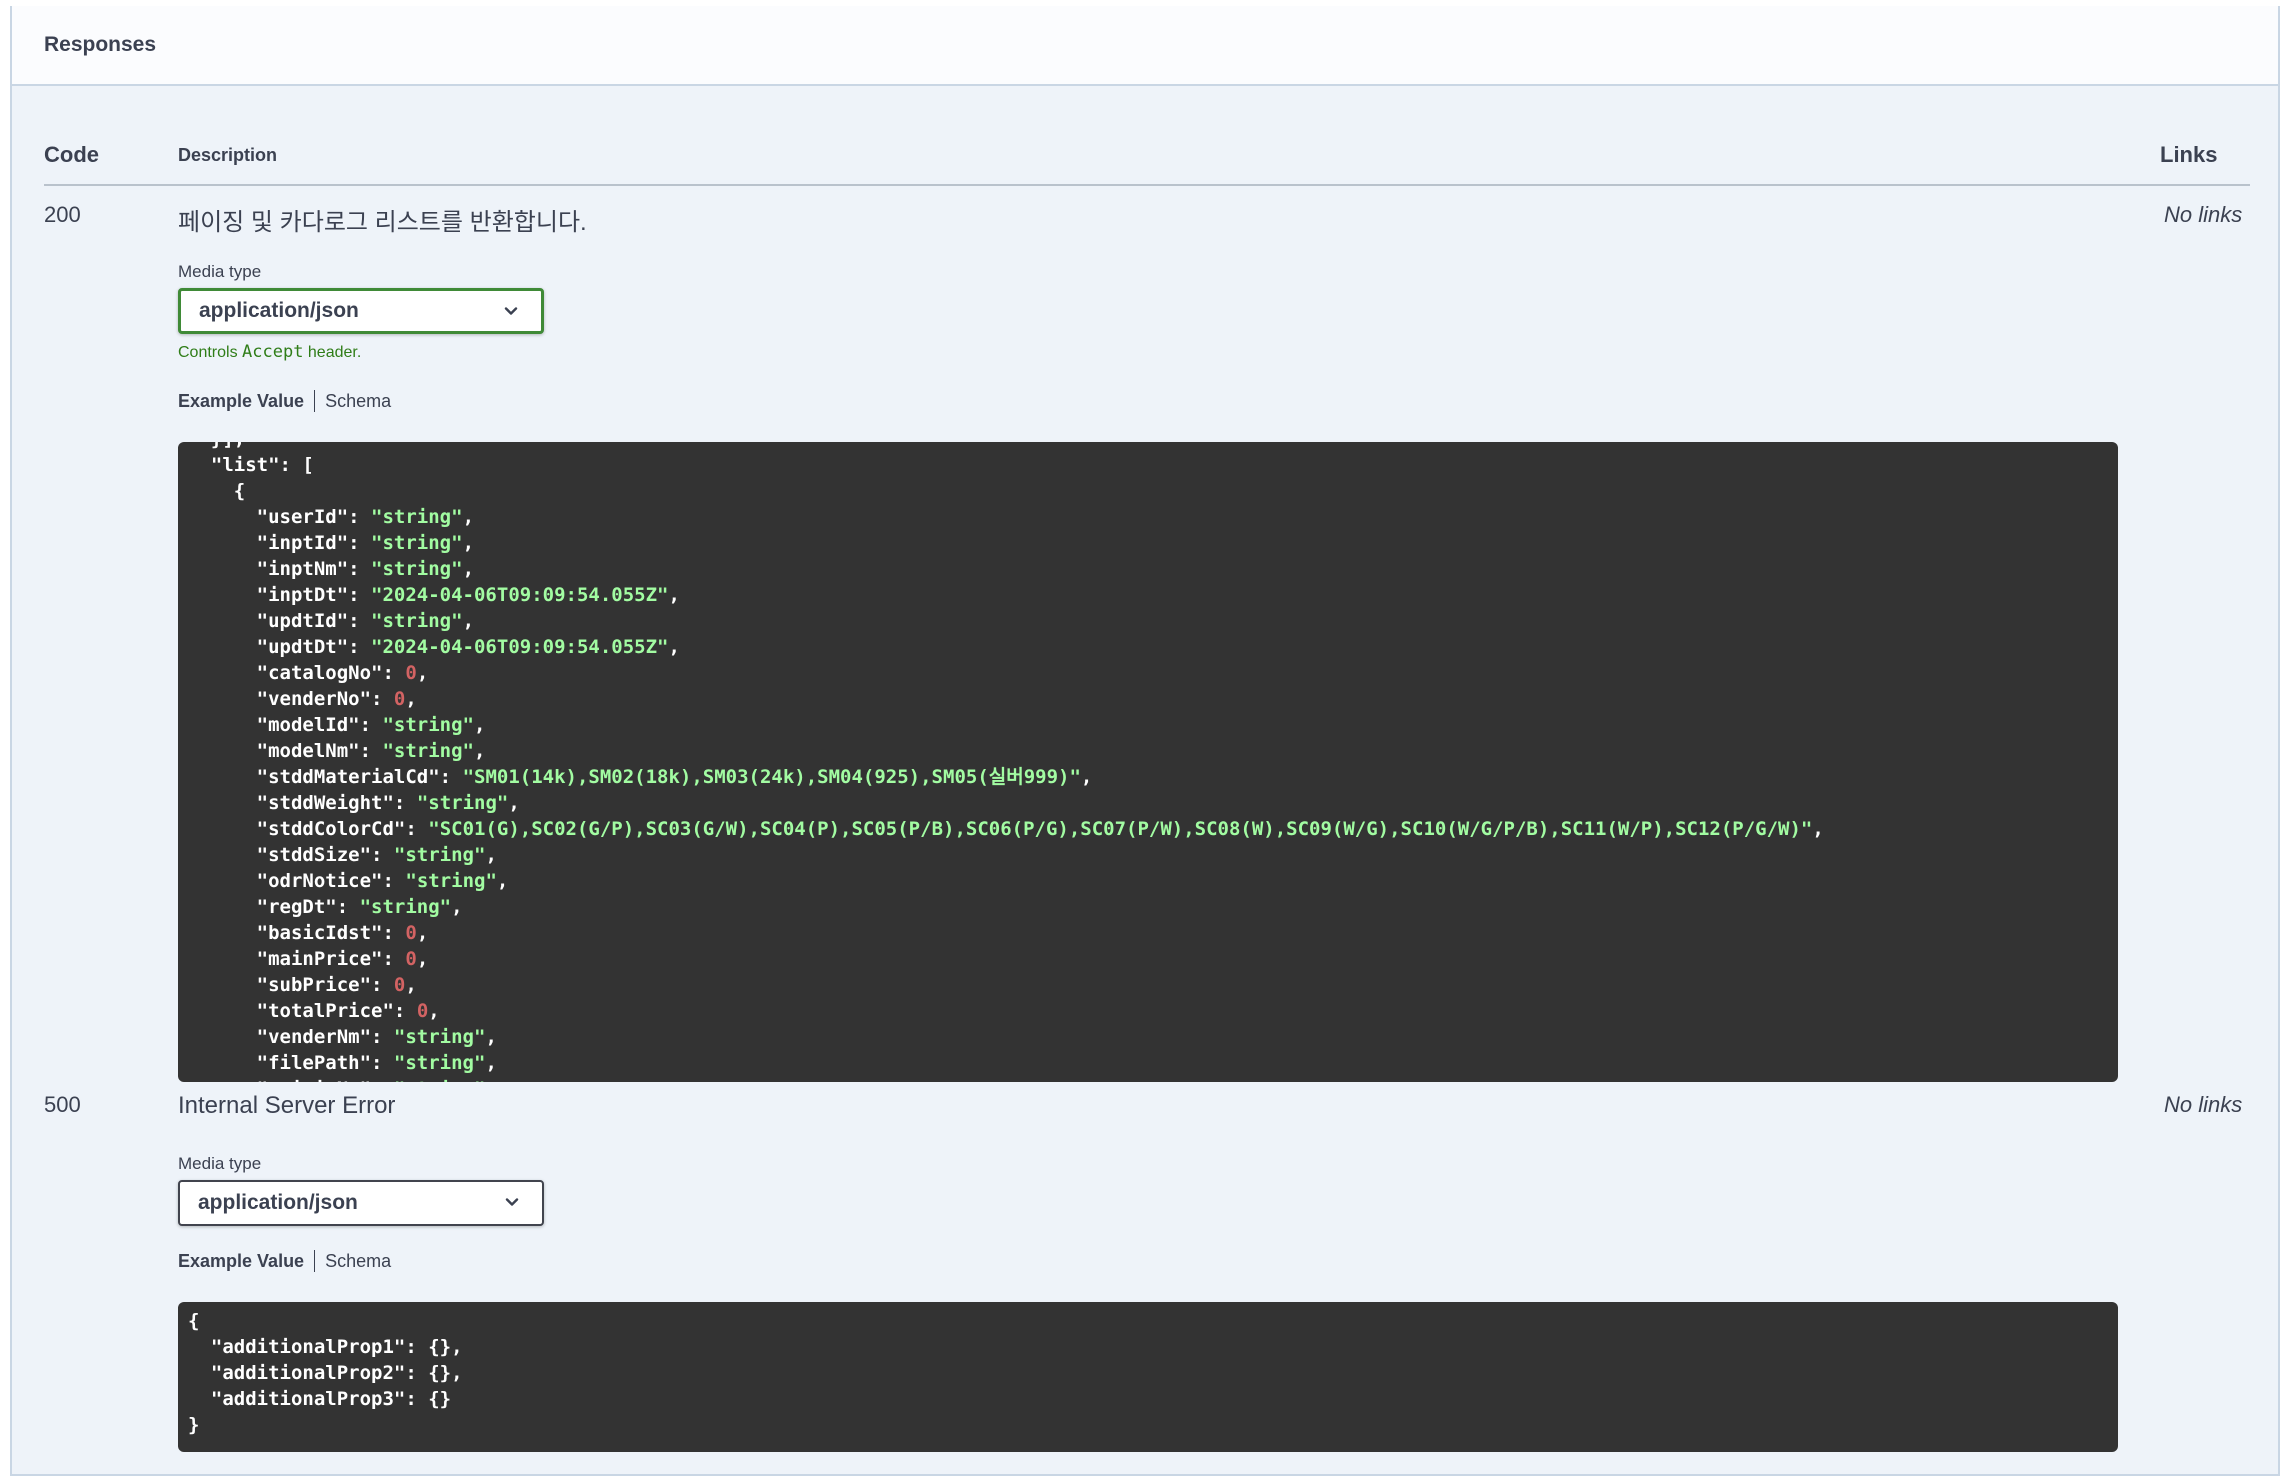 This screenshot has width=2288, height=1482. Describe the element at coordinates (382, 222) in the screenshot. I see `response-description: 페이징 및 카다로그 리스트를 반환합니다.` at that location.